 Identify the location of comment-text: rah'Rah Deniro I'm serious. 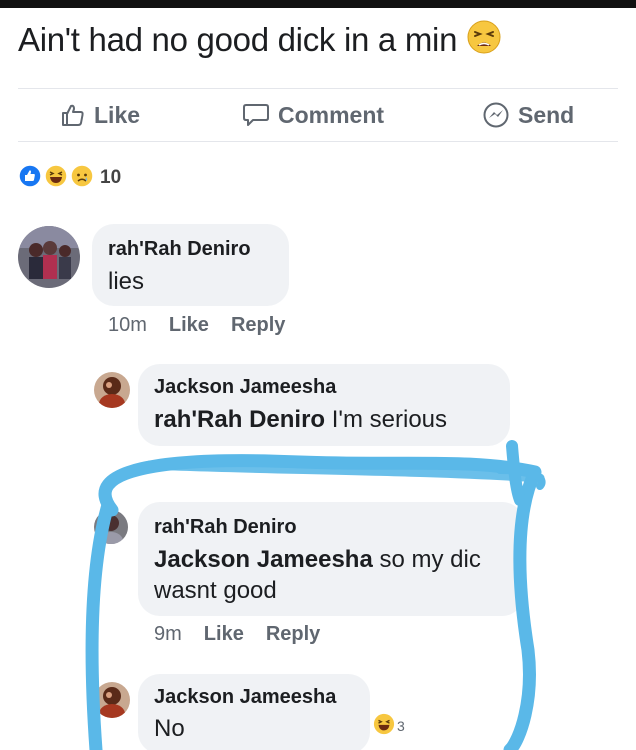
(300, 419).